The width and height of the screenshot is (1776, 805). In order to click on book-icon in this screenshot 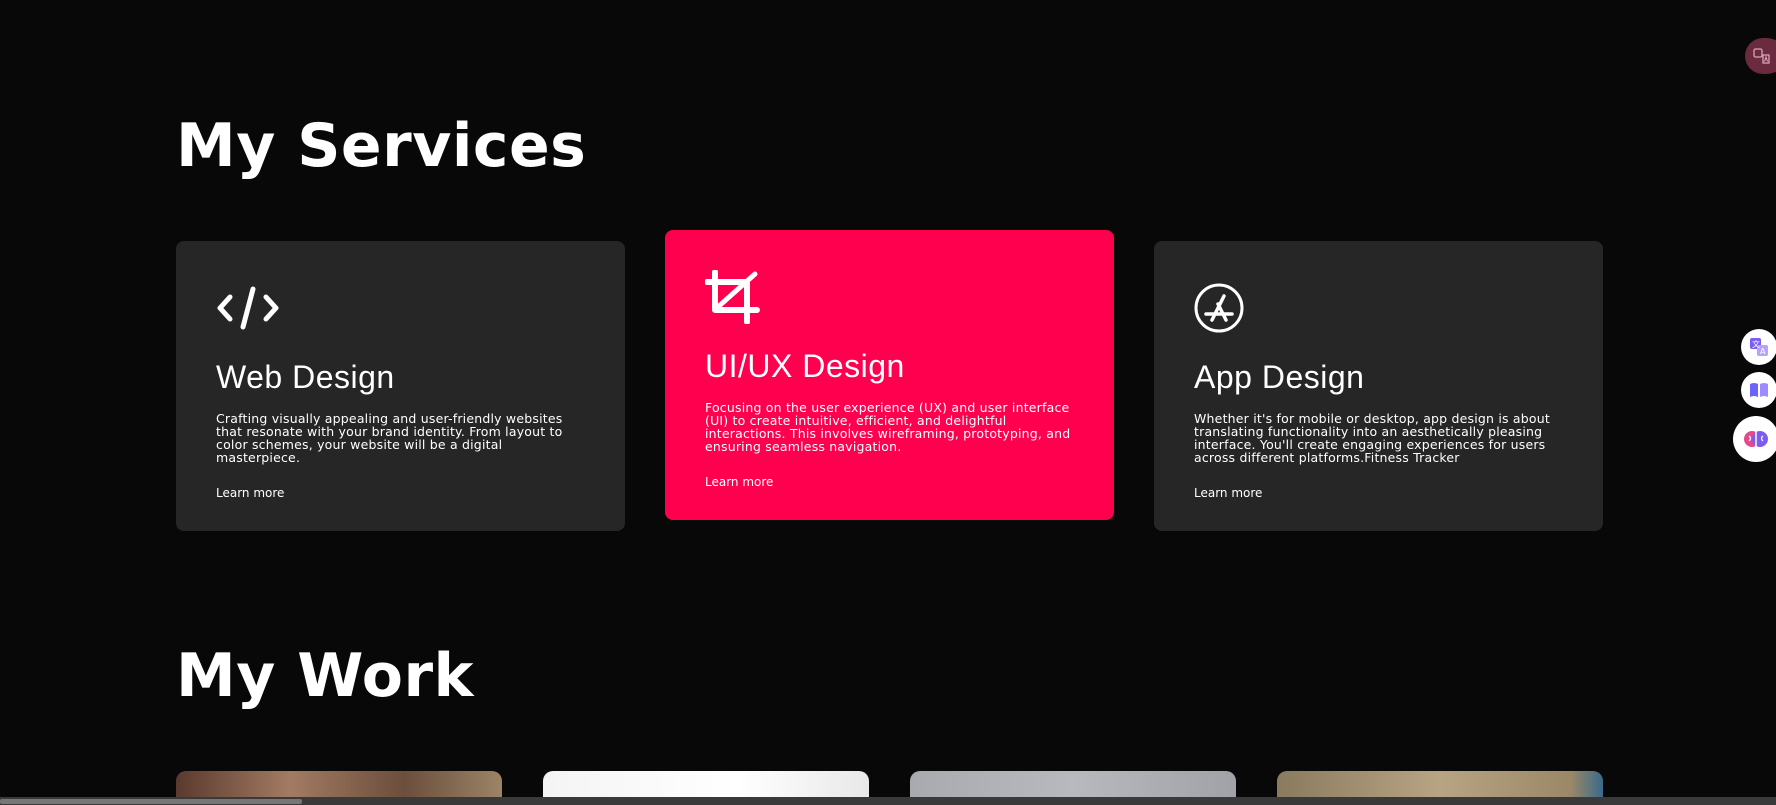, I will do `click(1759, 390)`.